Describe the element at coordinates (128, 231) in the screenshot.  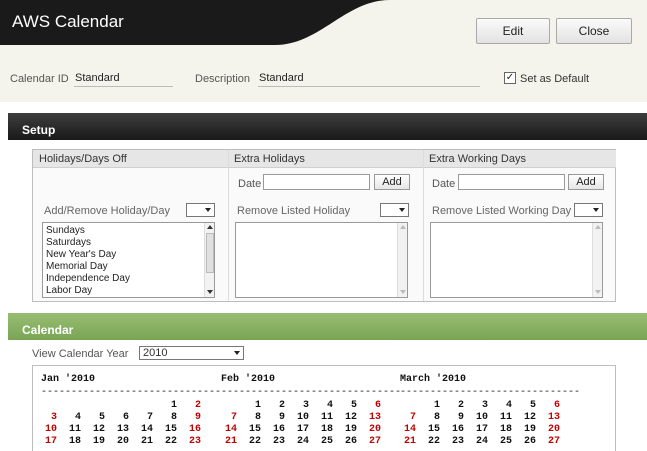
I see `list-item: Sundays` at that location.